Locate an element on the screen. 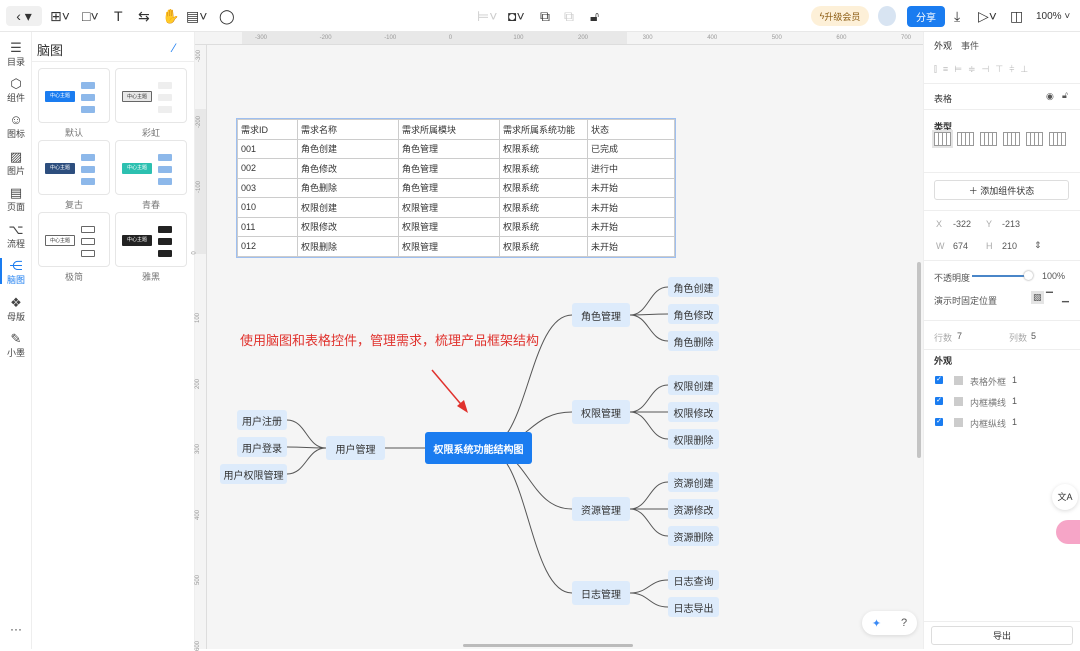  assistant-avatar is located at coordinates (1068, 532).